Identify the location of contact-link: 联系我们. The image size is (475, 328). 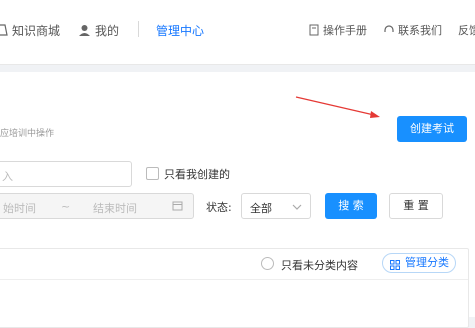
(413, 30).